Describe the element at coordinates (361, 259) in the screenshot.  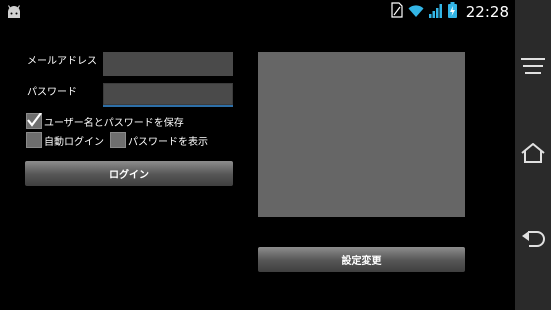
I see `settings-change-button: 設定変更` at that location.